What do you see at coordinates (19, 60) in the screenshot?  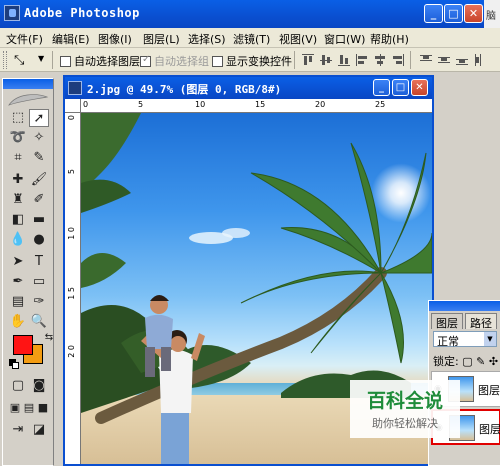 I see `move-tool-icon: ⤡` at bounding box center [19, 60].